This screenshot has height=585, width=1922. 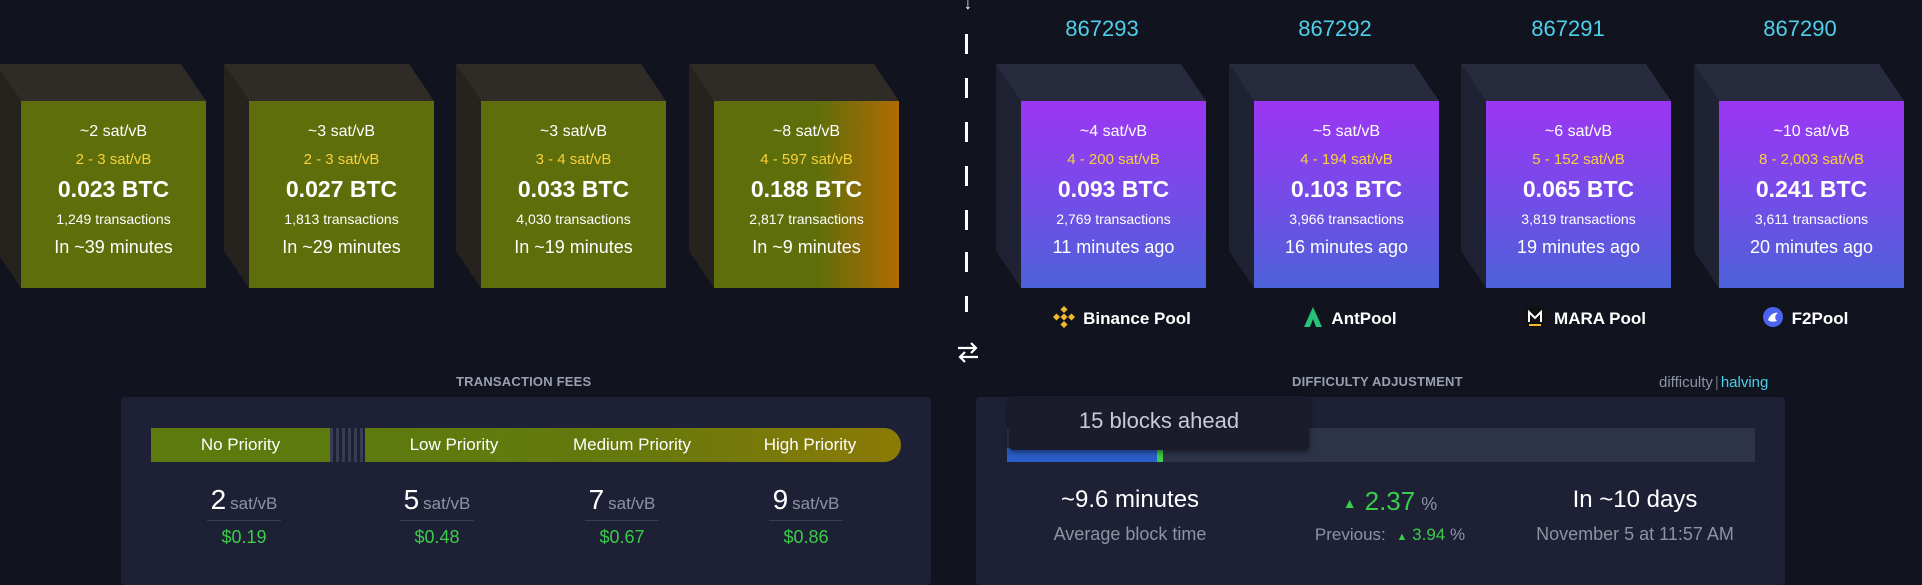 What do you see at coordinates (1130, 499) in the screenshot?
I see `avg-block-time-value: ~9.6 minutes` at bounding box center [1130, 499].